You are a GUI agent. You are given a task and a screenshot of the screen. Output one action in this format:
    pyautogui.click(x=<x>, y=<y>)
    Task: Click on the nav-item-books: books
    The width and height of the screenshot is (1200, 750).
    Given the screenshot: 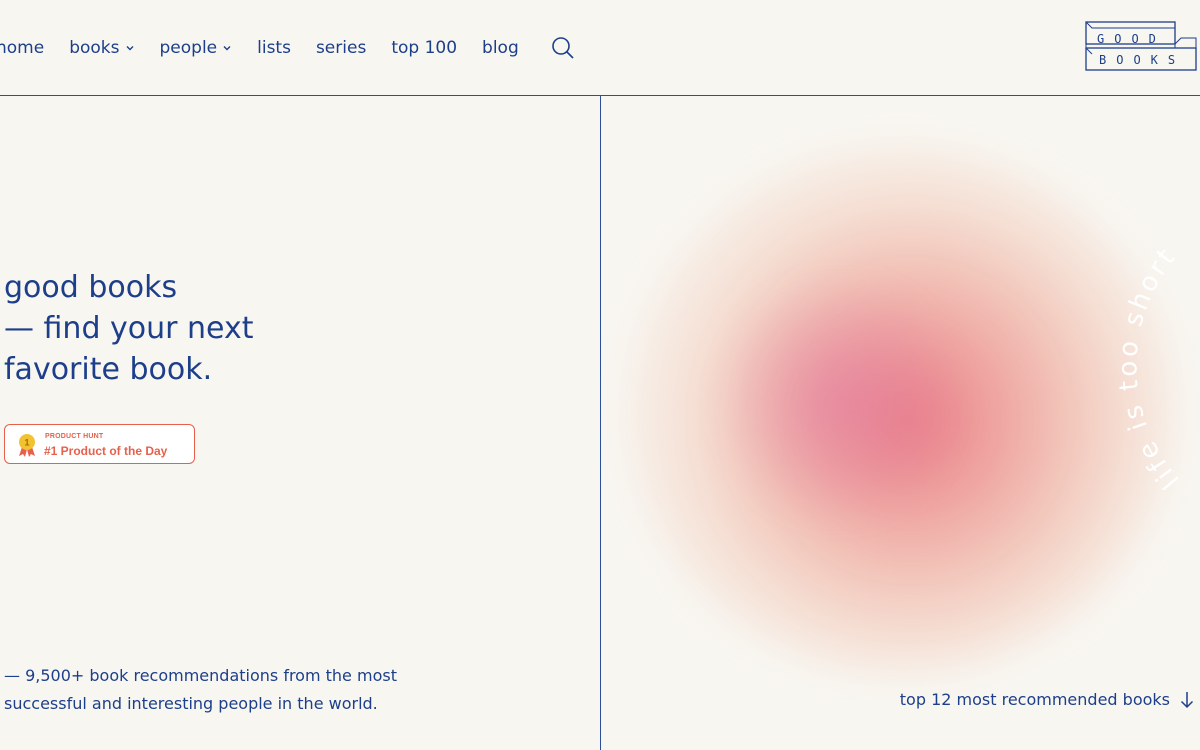 What is the action you would take?
    pyautogui.click(x=101, y=48)
    